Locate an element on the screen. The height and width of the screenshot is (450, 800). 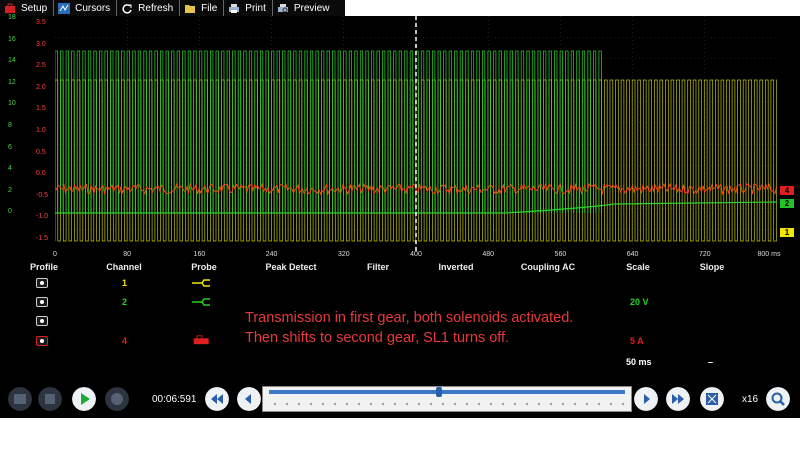
cursors-button: Cursors is located at coordinates (86, 8).